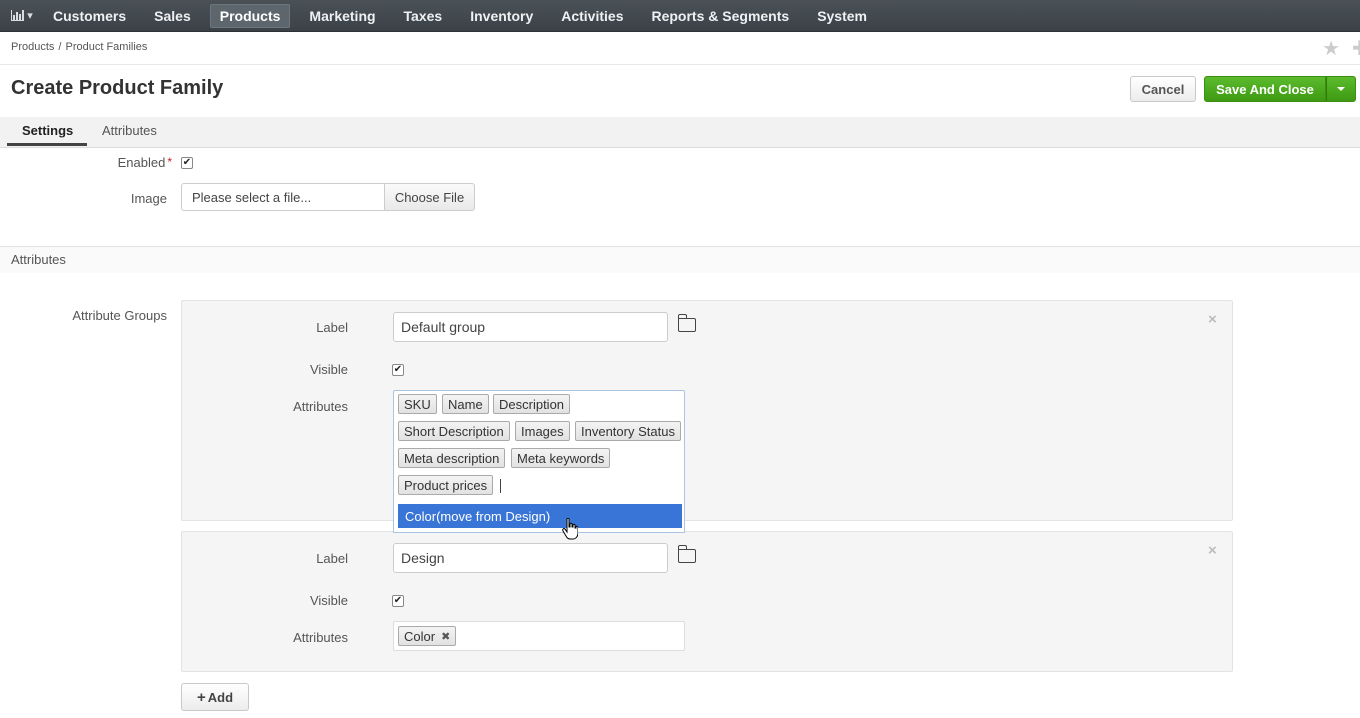  What do you see at coordinates (720, 16) in the screenshot?
I see `nav-reports-segments: Reports & Segments` at bounding box center [720, 16].